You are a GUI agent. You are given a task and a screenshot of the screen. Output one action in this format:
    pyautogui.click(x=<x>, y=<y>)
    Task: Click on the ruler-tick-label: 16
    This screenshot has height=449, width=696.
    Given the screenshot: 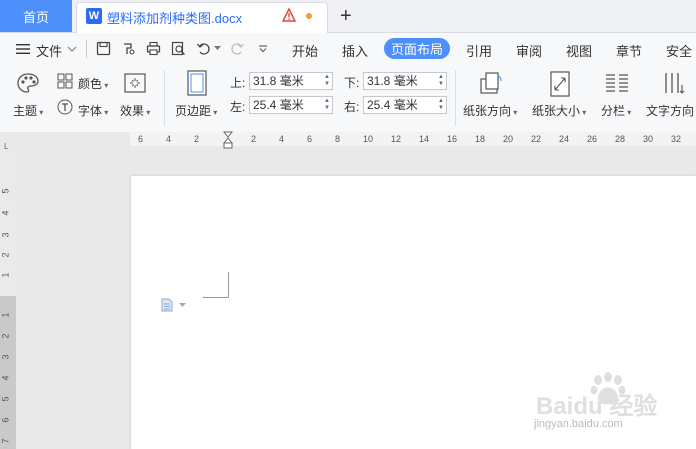 What is the action you would take?
    pyautogui.click(x=452, y=139)
    